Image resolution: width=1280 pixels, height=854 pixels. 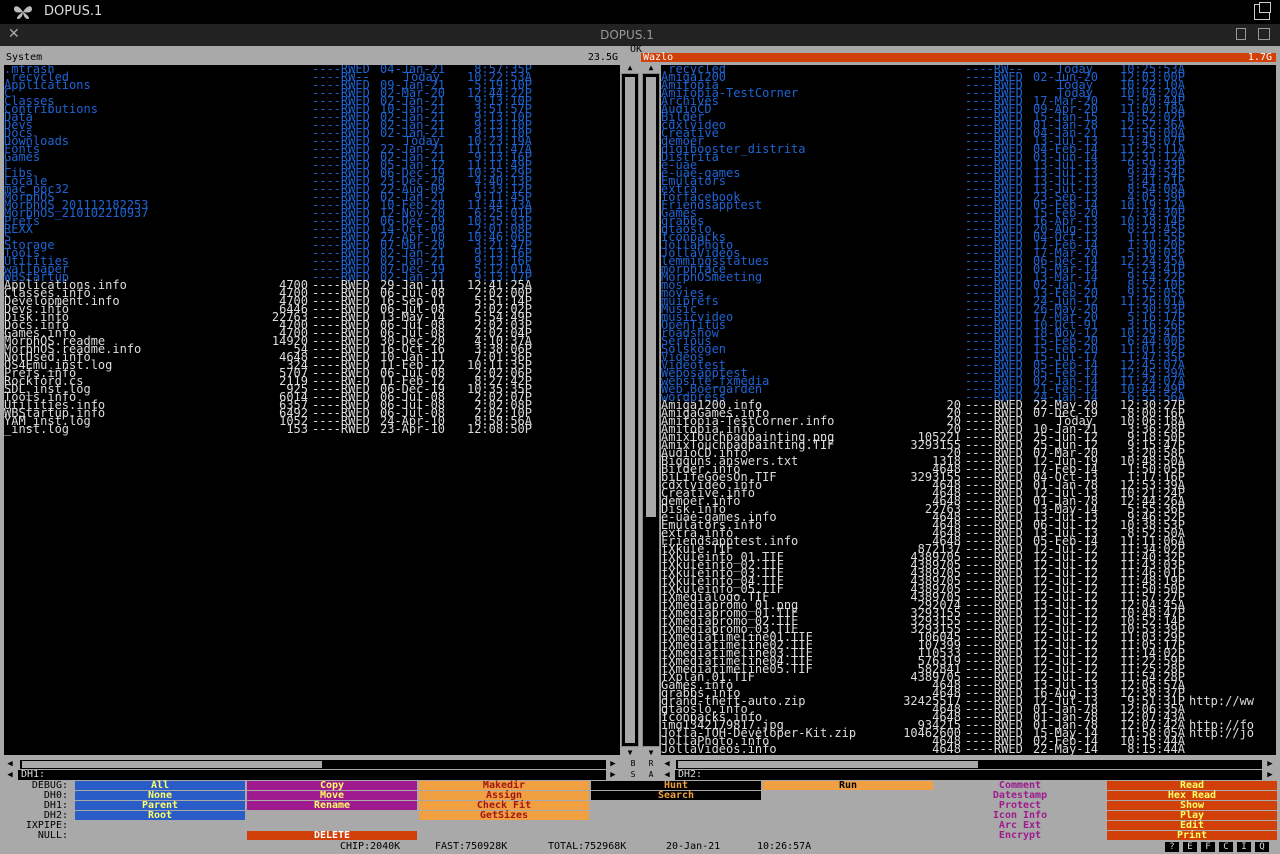 I want to click on getsizes-button: GetSizes, so click(x=504, y=816).